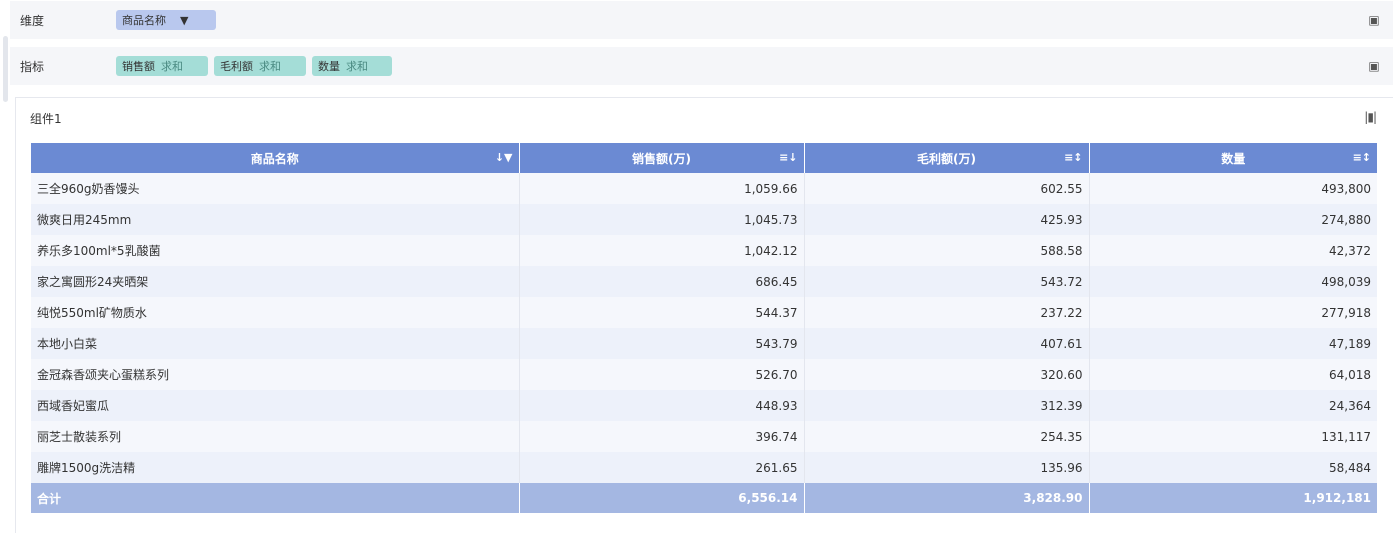  What do you see at coordinates (662, 188) in the screenshot?
I see `cell-sales: 1,059.66` at bounding box center [662, 188].